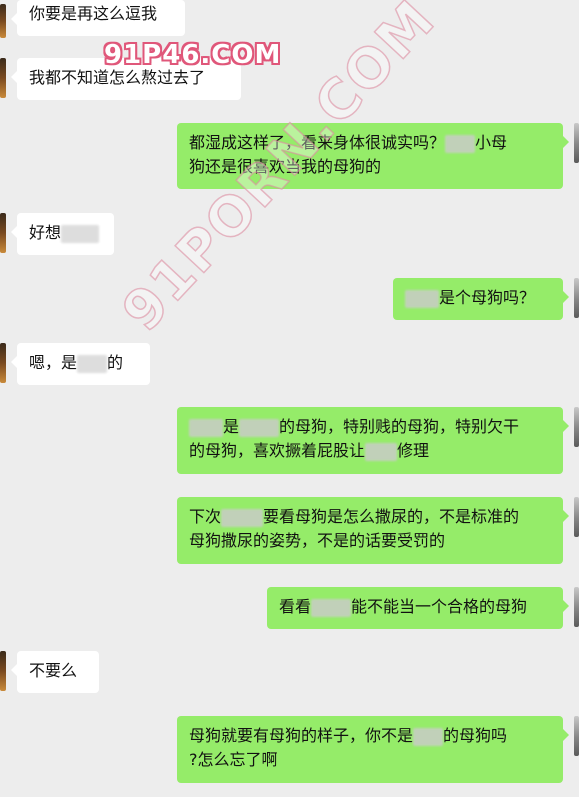 This screenshot has width=579, height=797. Describe the element at coordinates (45, 232) in the screenshot. I see `message-text: 好想` at that location.